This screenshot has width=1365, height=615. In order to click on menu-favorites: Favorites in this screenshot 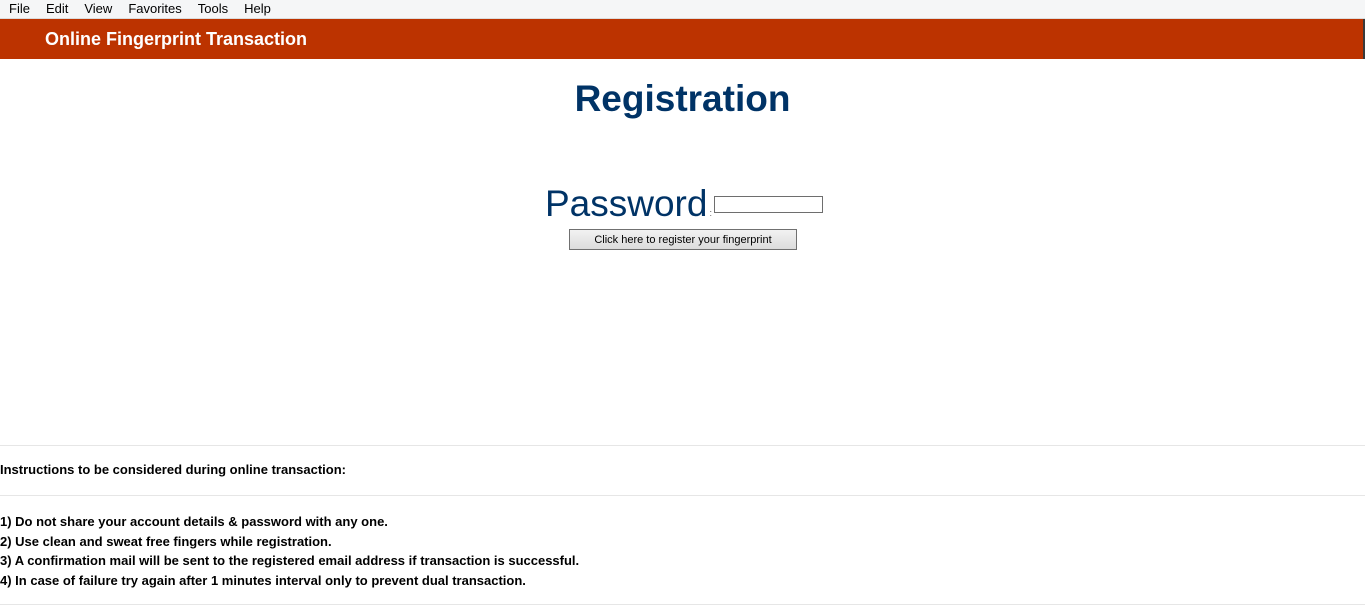, I will do `click(154, 9)`.